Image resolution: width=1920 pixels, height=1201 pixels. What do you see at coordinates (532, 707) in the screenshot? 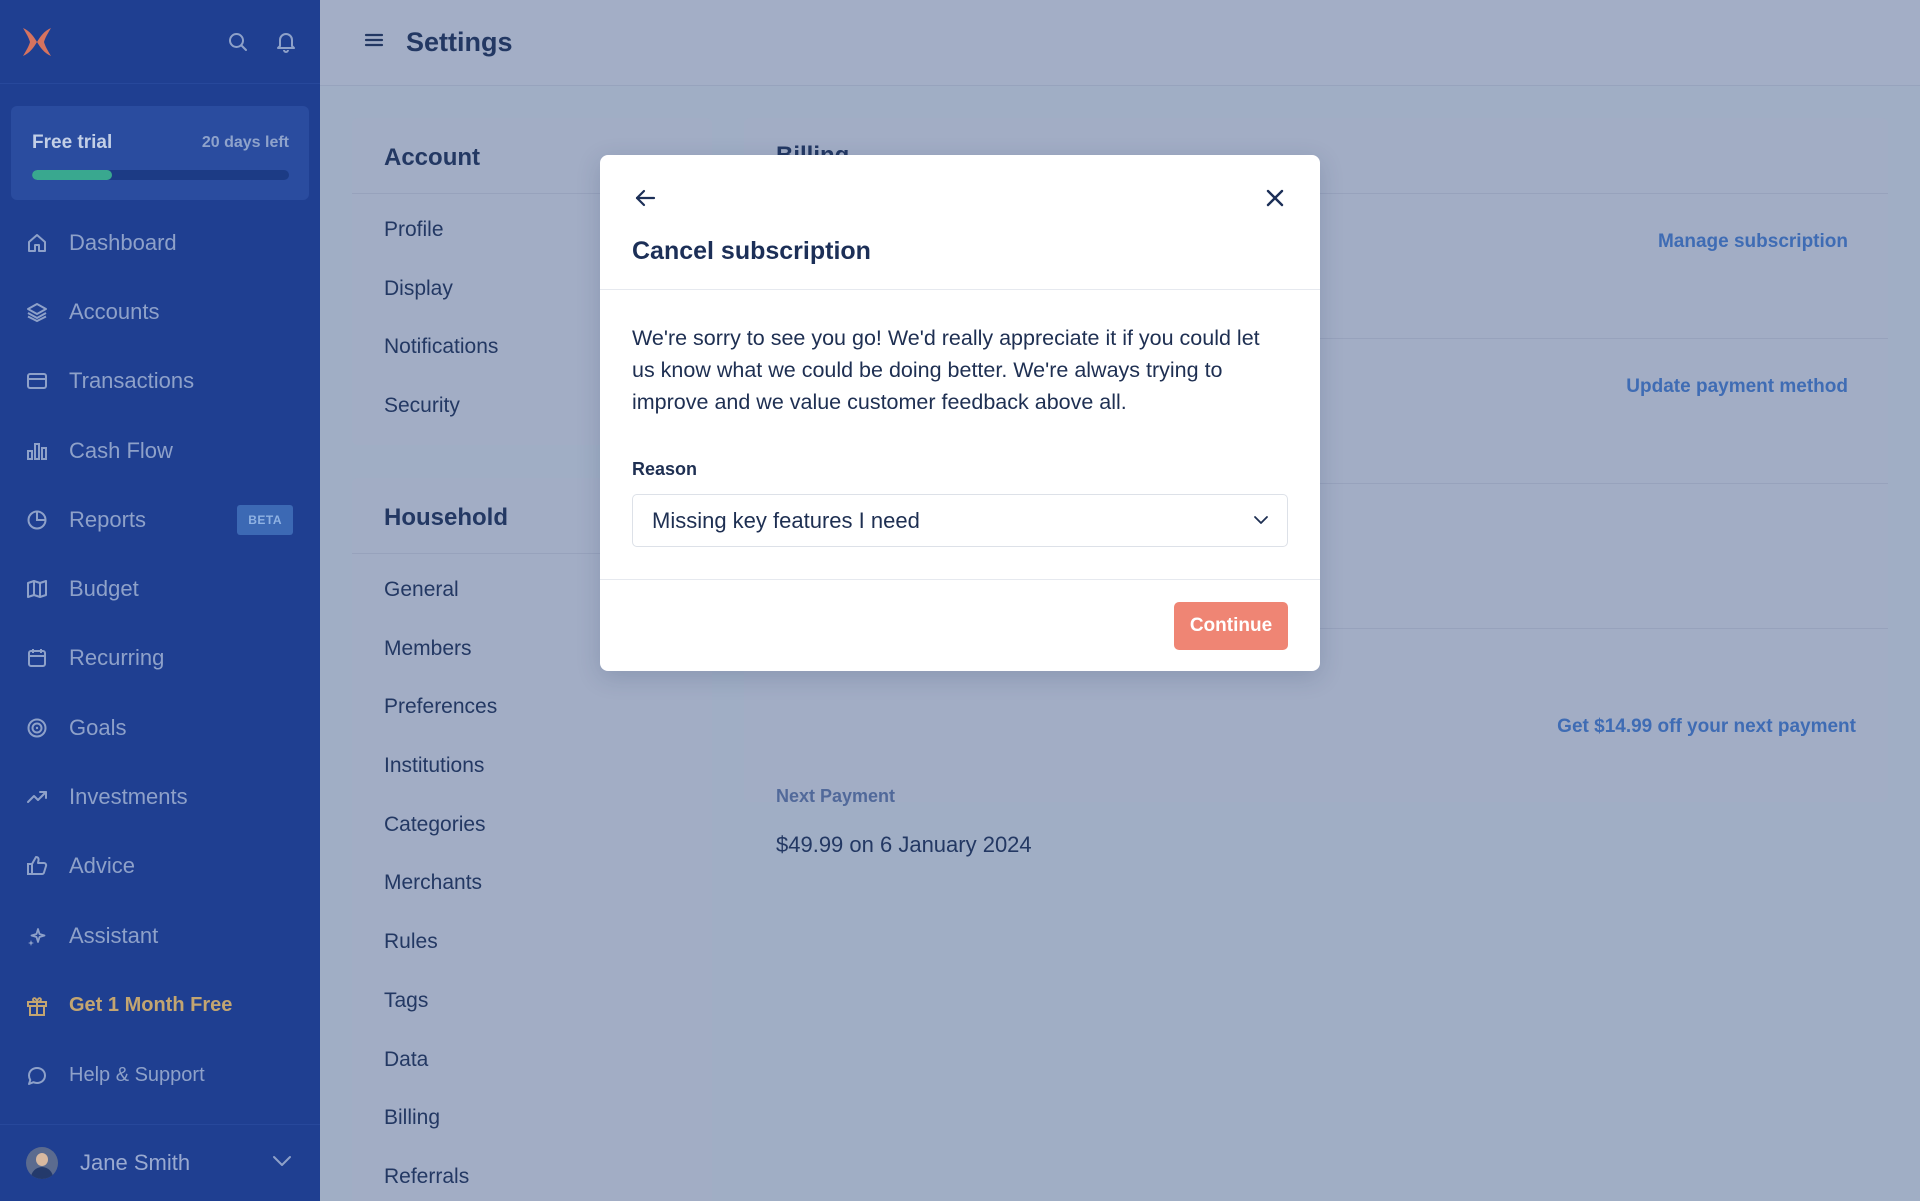
I see `settings-item-preferences: Preferences` at bounding box center [532, 707].